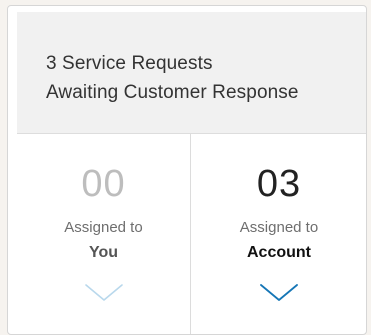 This screenshot has height=335, width=371. What do you see at coordinates (103, 227) in the screenshot?
I see `you-assigned-label: Assigned to` at bounding box center [103, 227].